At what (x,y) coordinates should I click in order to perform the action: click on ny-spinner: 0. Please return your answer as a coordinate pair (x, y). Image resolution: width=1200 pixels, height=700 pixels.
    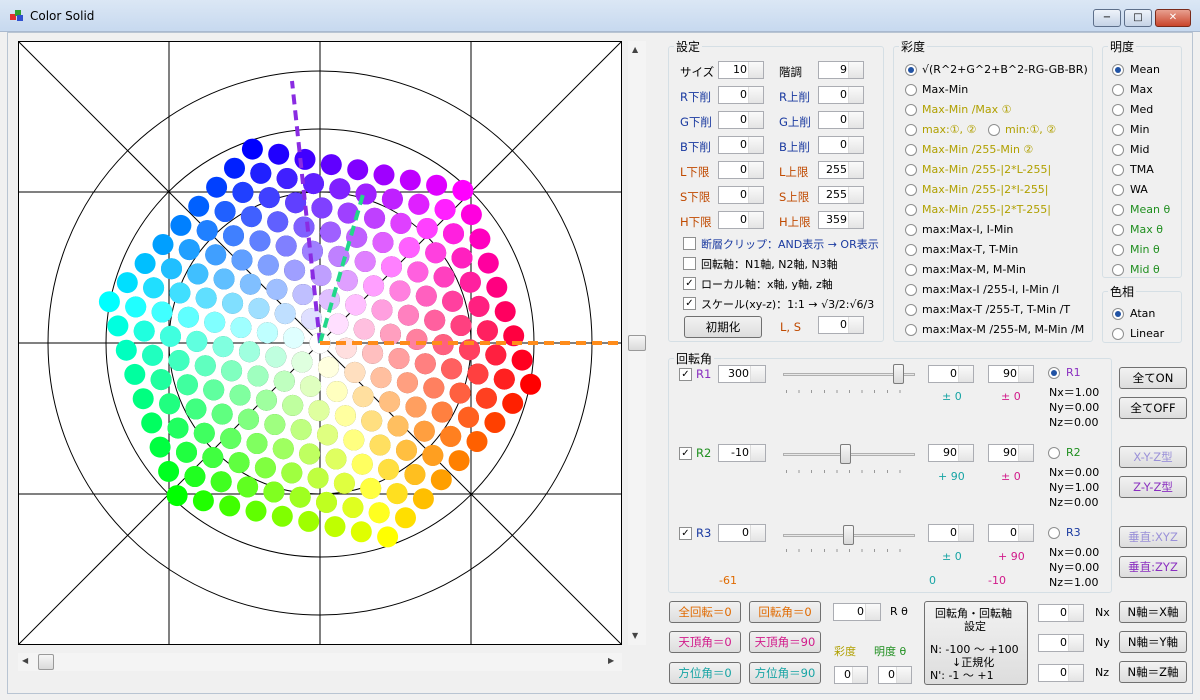
    Looking at the image, I should click on (1061, 643).